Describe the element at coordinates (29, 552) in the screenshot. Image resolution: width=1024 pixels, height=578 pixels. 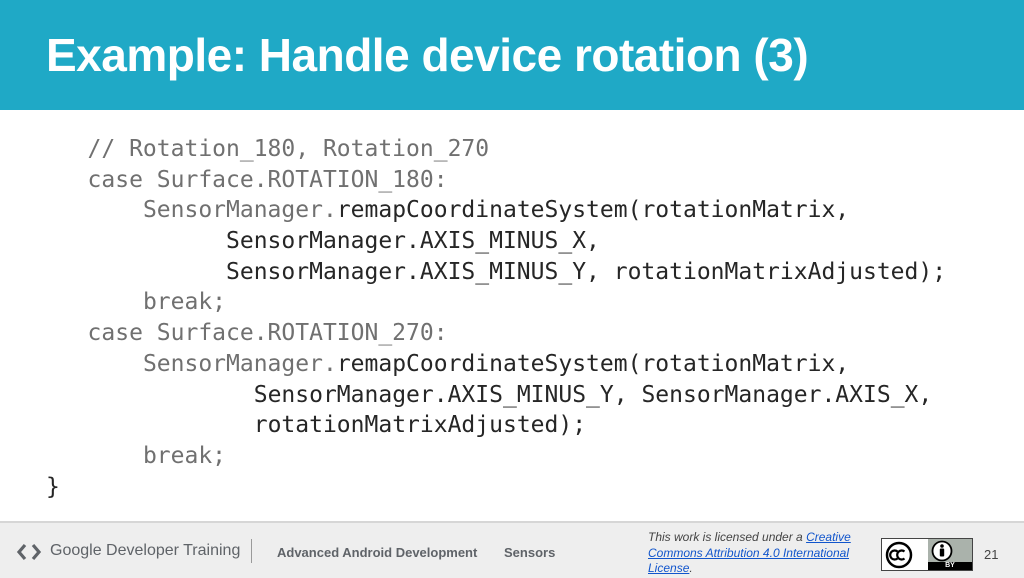
I see `google-developers-logo-icon` at that location.